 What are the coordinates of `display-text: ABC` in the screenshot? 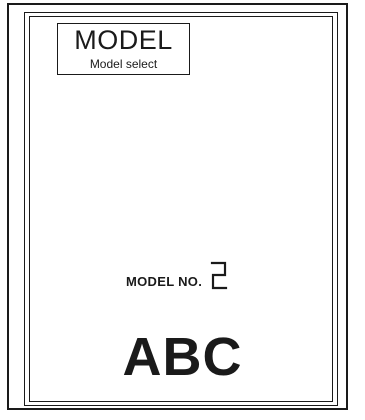 It's located at (182, 357).